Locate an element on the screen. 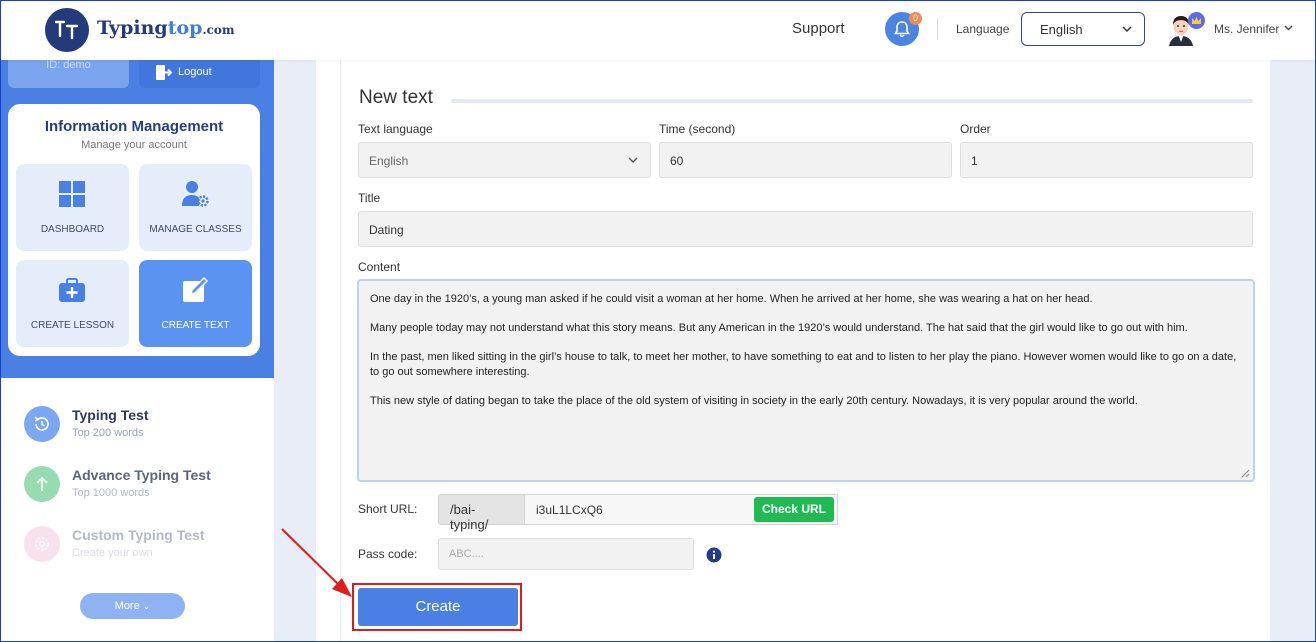  nav-title: Advance Typing Test is located at coordinates (141, 475).